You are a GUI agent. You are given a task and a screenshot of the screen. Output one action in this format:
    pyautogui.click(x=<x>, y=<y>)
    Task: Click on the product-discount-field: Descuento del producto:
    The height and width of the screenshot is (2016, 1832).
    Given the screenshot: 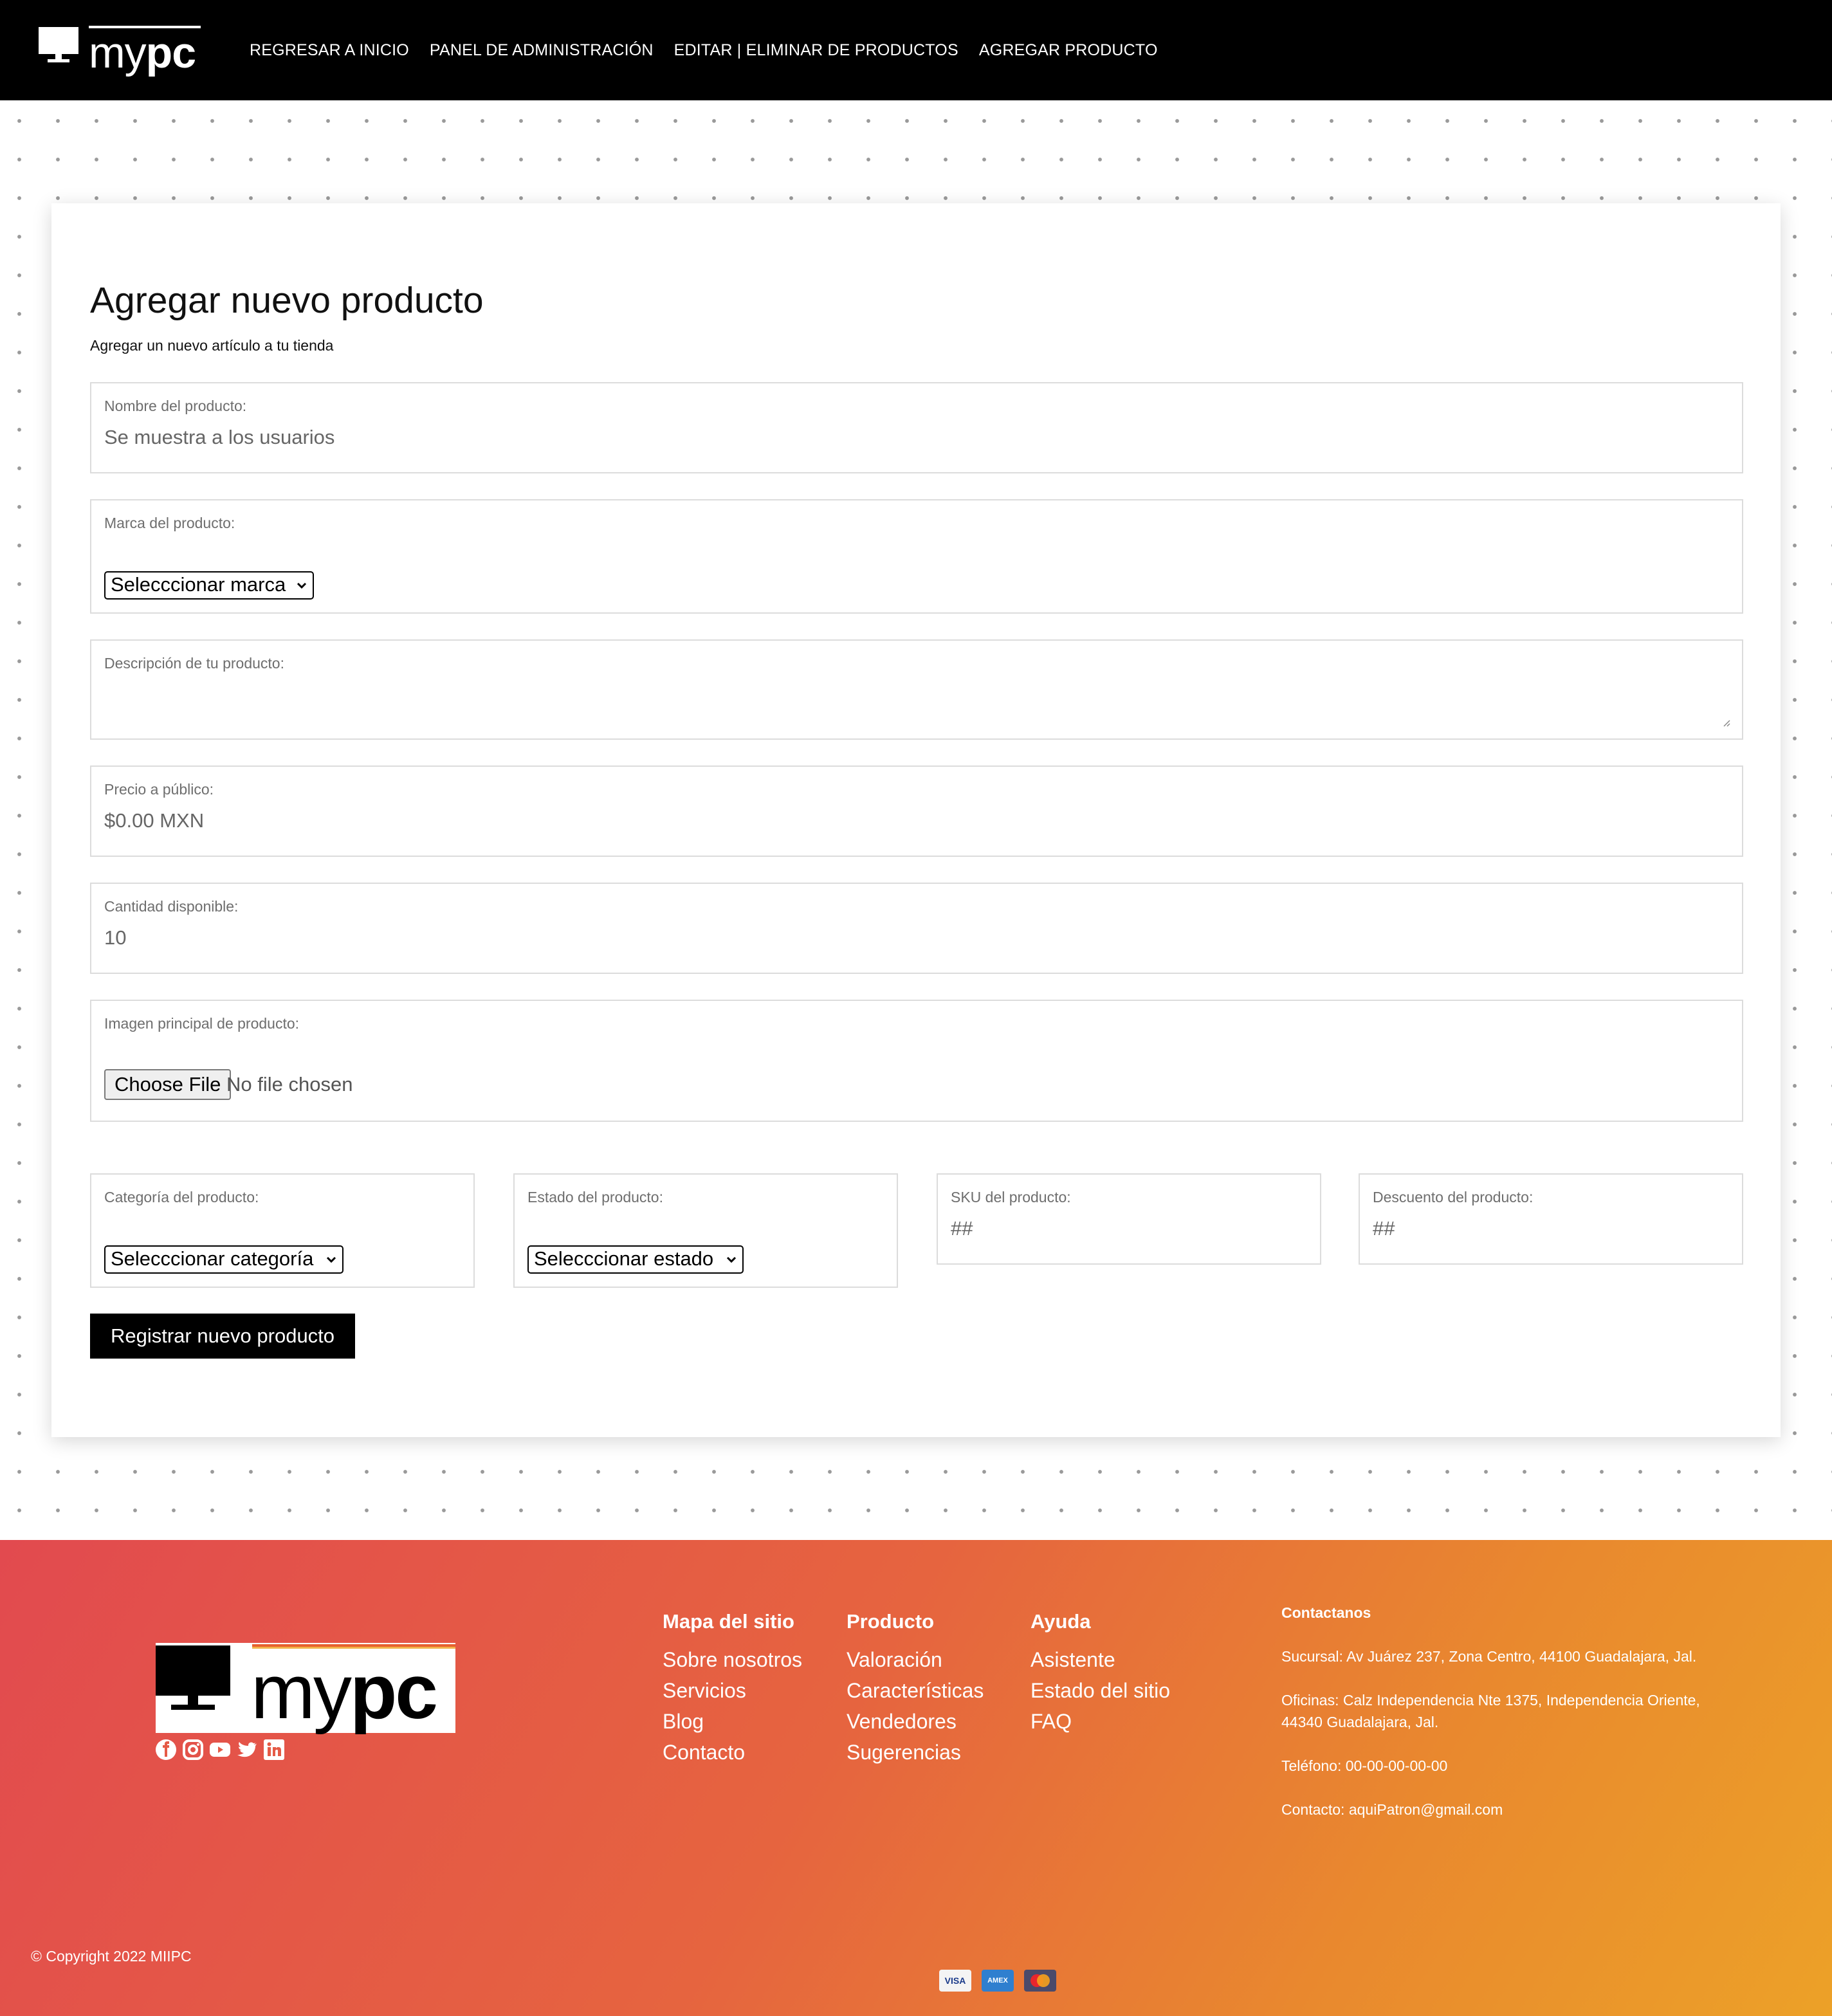 What is the action you would take?
    pyautogui.click(x=1551, y=1219)
    